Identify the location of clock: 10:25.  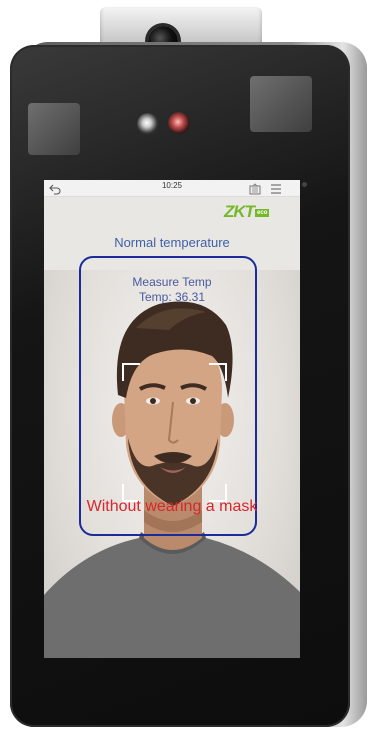
(172, 185).